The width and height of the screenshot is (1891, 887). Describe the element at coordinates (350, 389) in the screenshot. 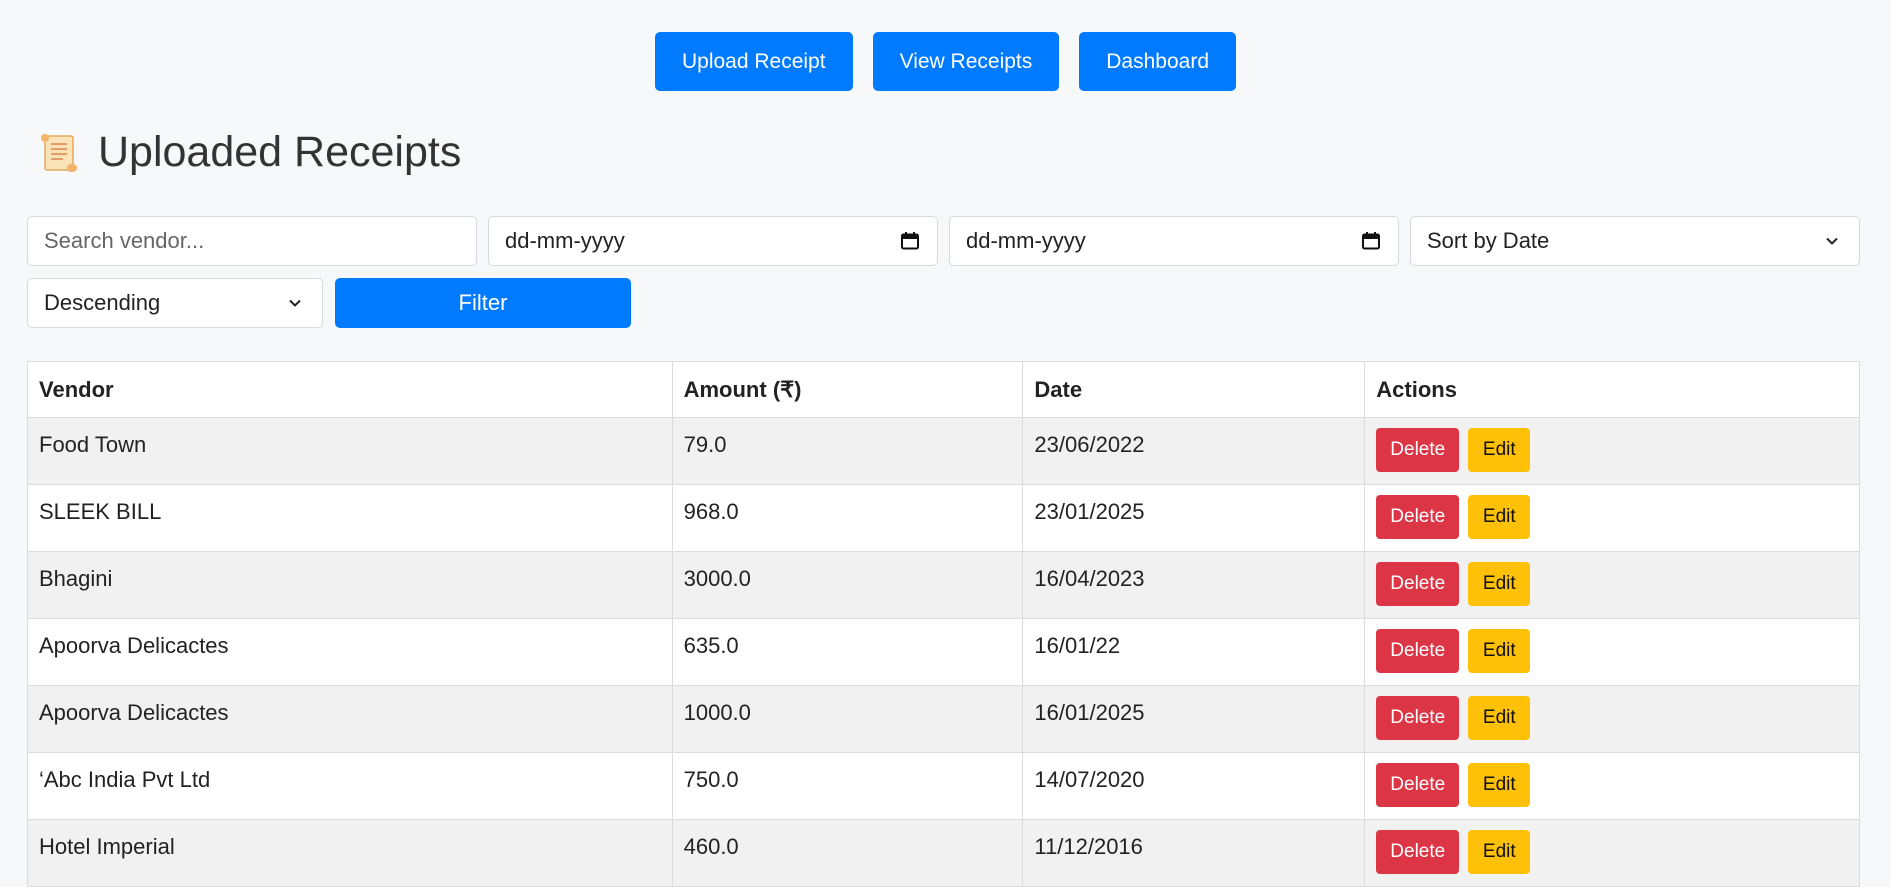

I see `column-header-vendor: Vendor` at that location.